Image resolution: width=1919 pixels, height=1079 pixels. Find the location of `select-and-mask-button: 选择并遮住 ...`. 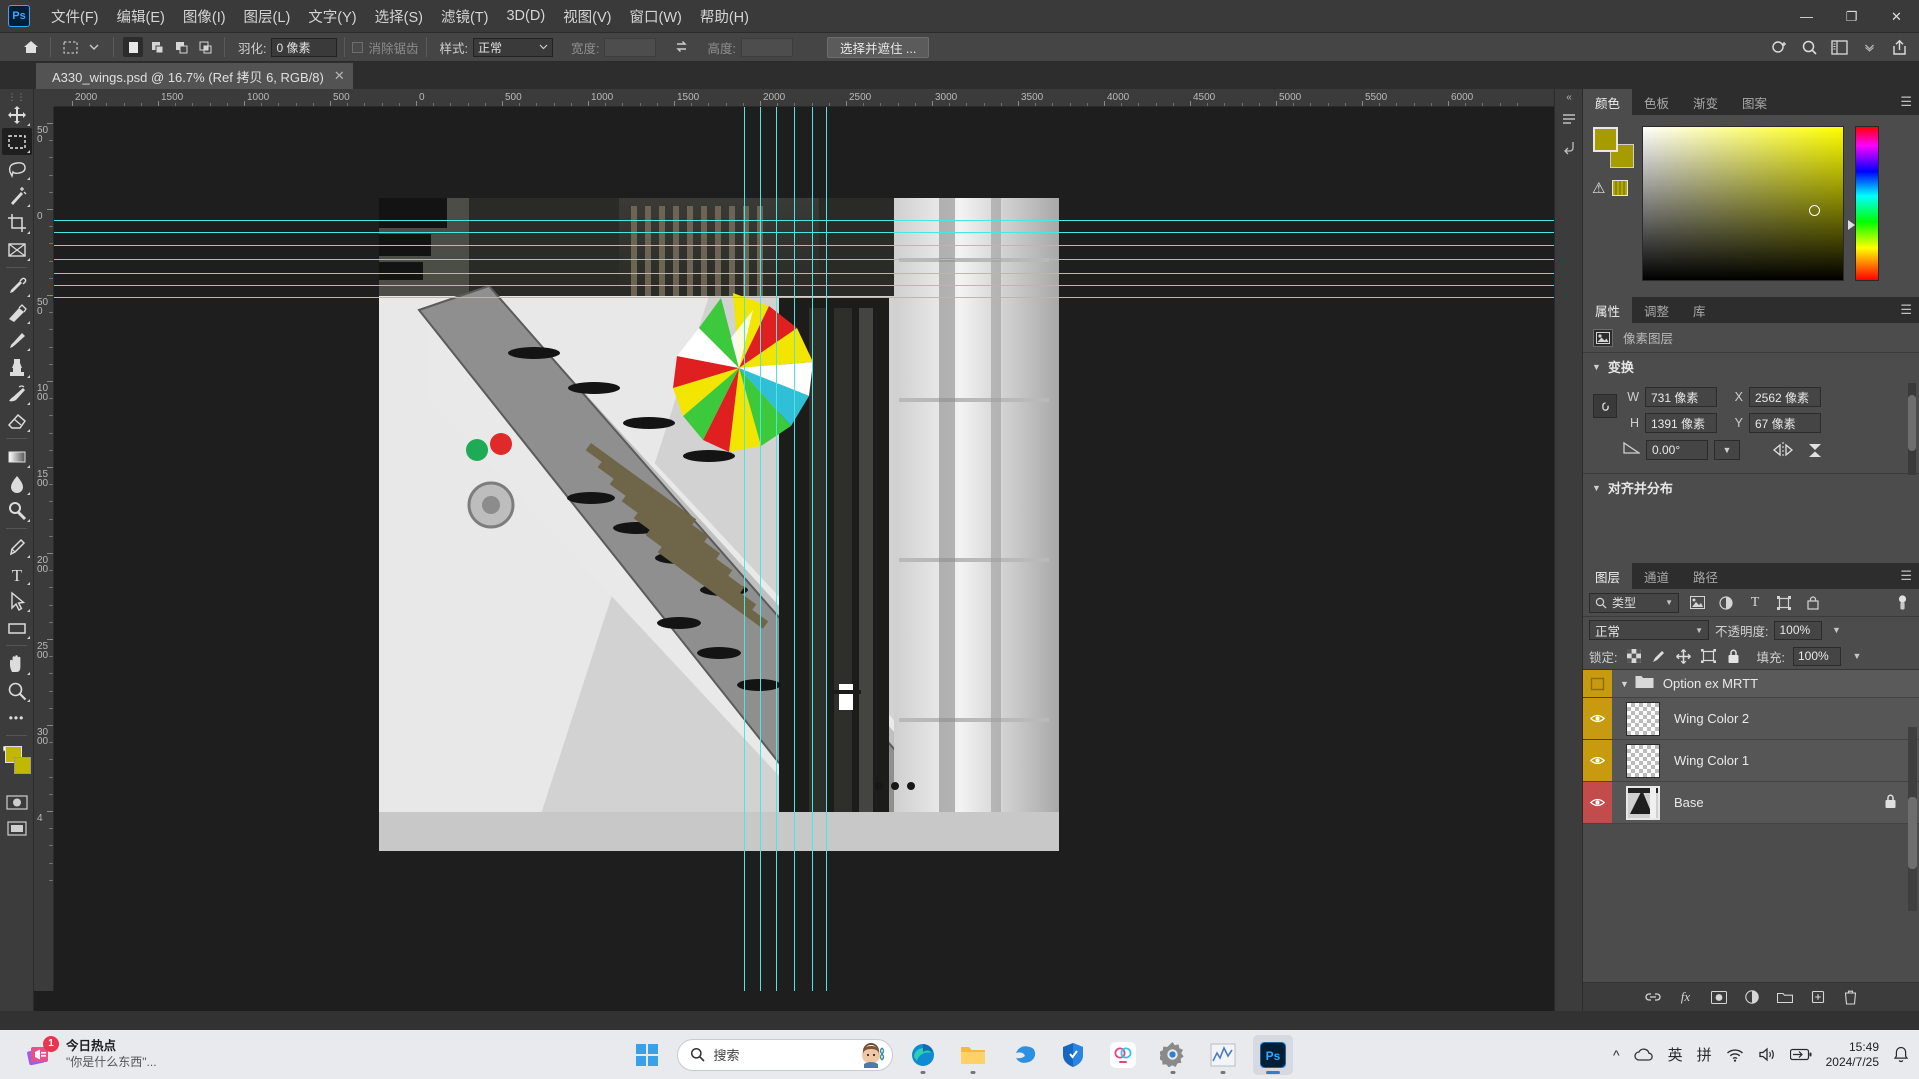

select-and-mask-button: 选择并遮住 ... is located at coordinates (878, 47).